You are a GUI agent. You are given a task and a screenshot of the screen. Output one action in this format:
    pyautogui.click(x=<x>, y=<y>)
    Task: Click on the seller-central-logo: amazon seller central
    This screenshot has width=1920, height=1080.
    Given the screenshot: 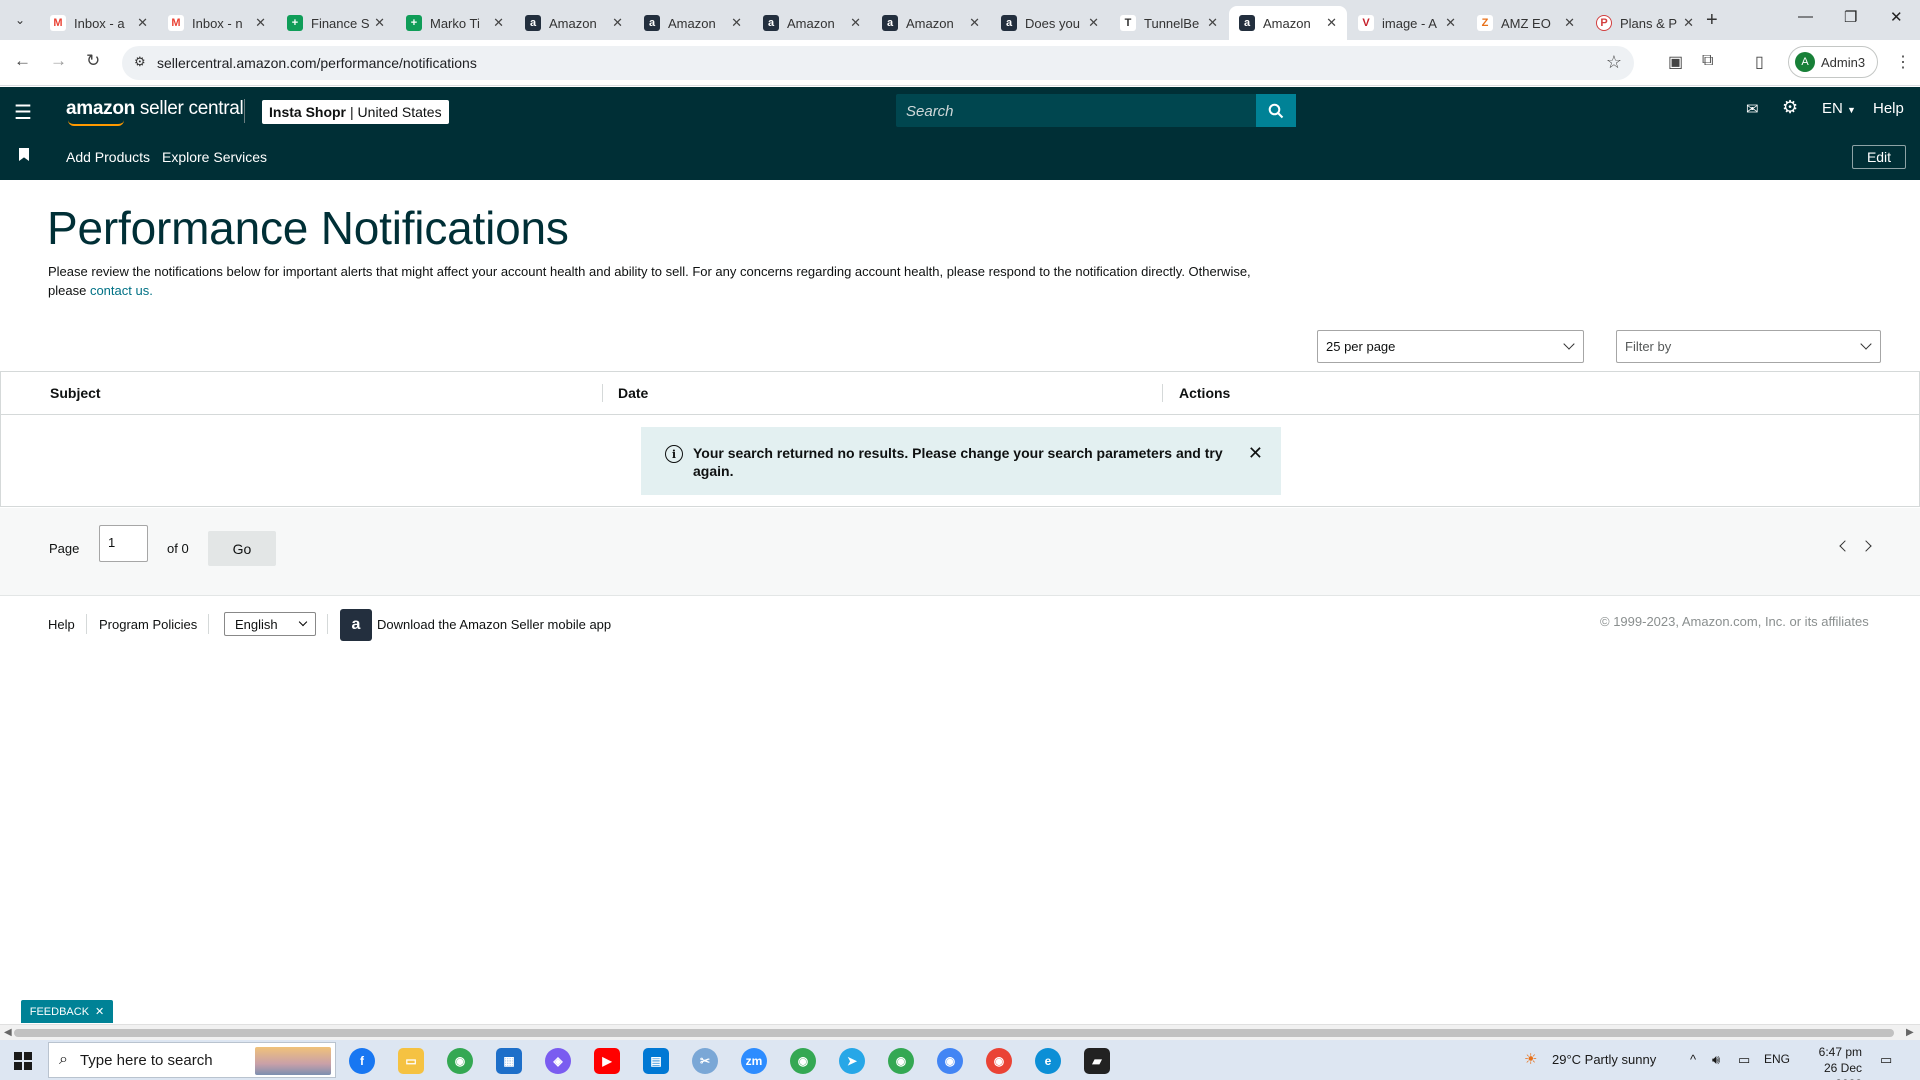 What is the action you would take?
    pyautogui.click(x=155, y=112)
    